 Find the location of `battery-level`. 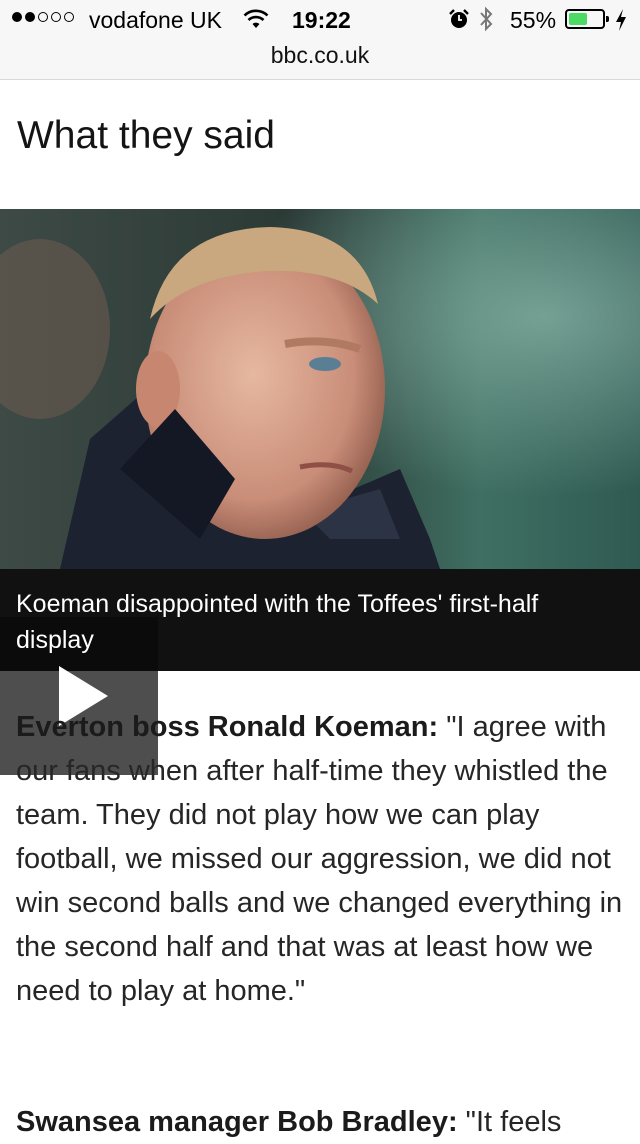

battery-level is located at coordinates (578, 19).